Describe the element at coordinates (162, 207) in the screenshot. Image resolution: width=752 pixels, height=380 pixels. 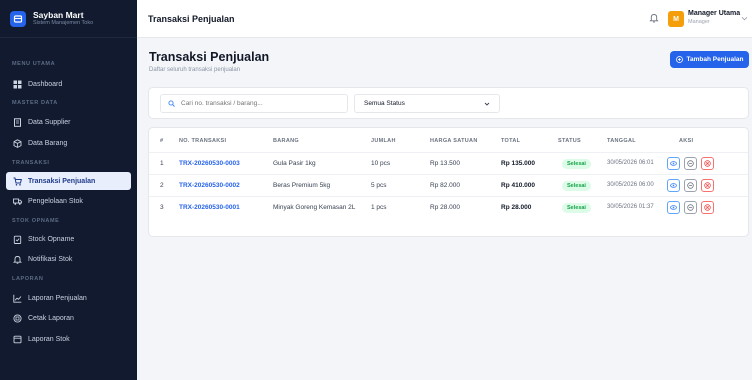
I see `row-number: 3` at that location.